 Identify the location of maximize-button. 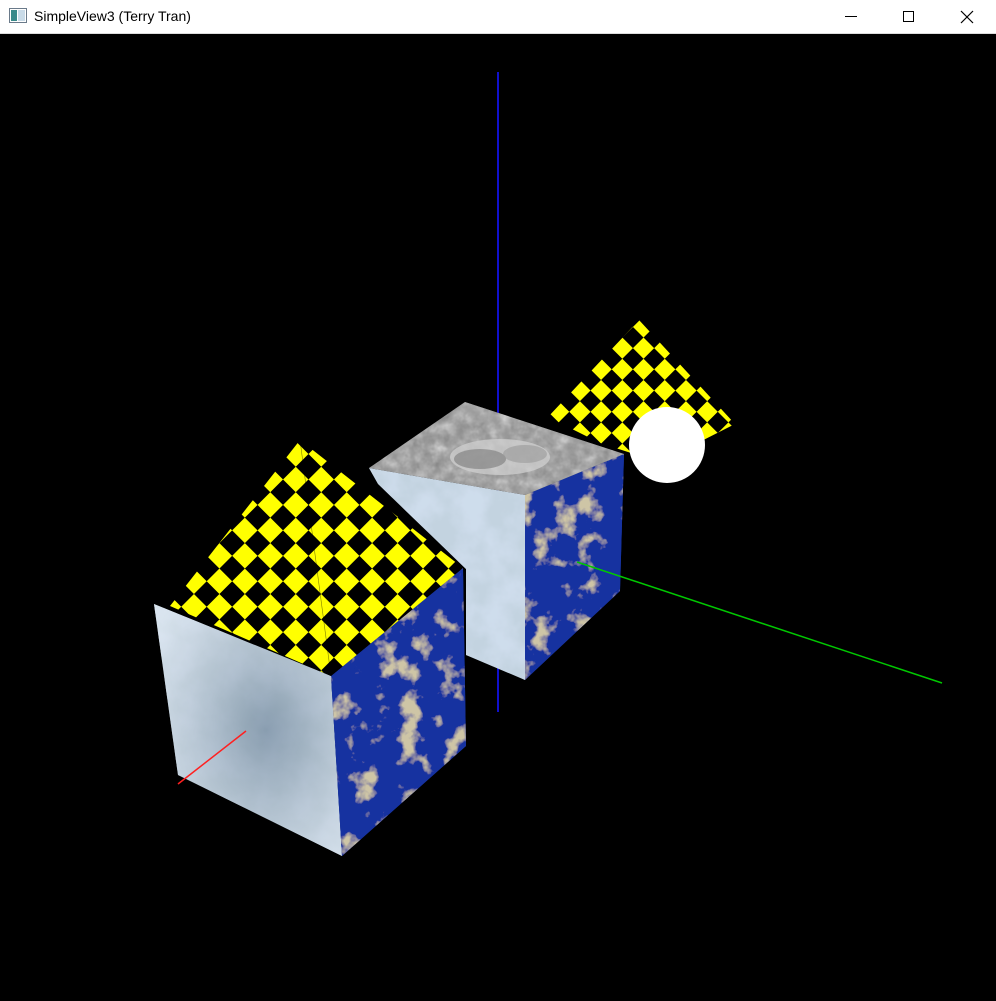
(909, 16).